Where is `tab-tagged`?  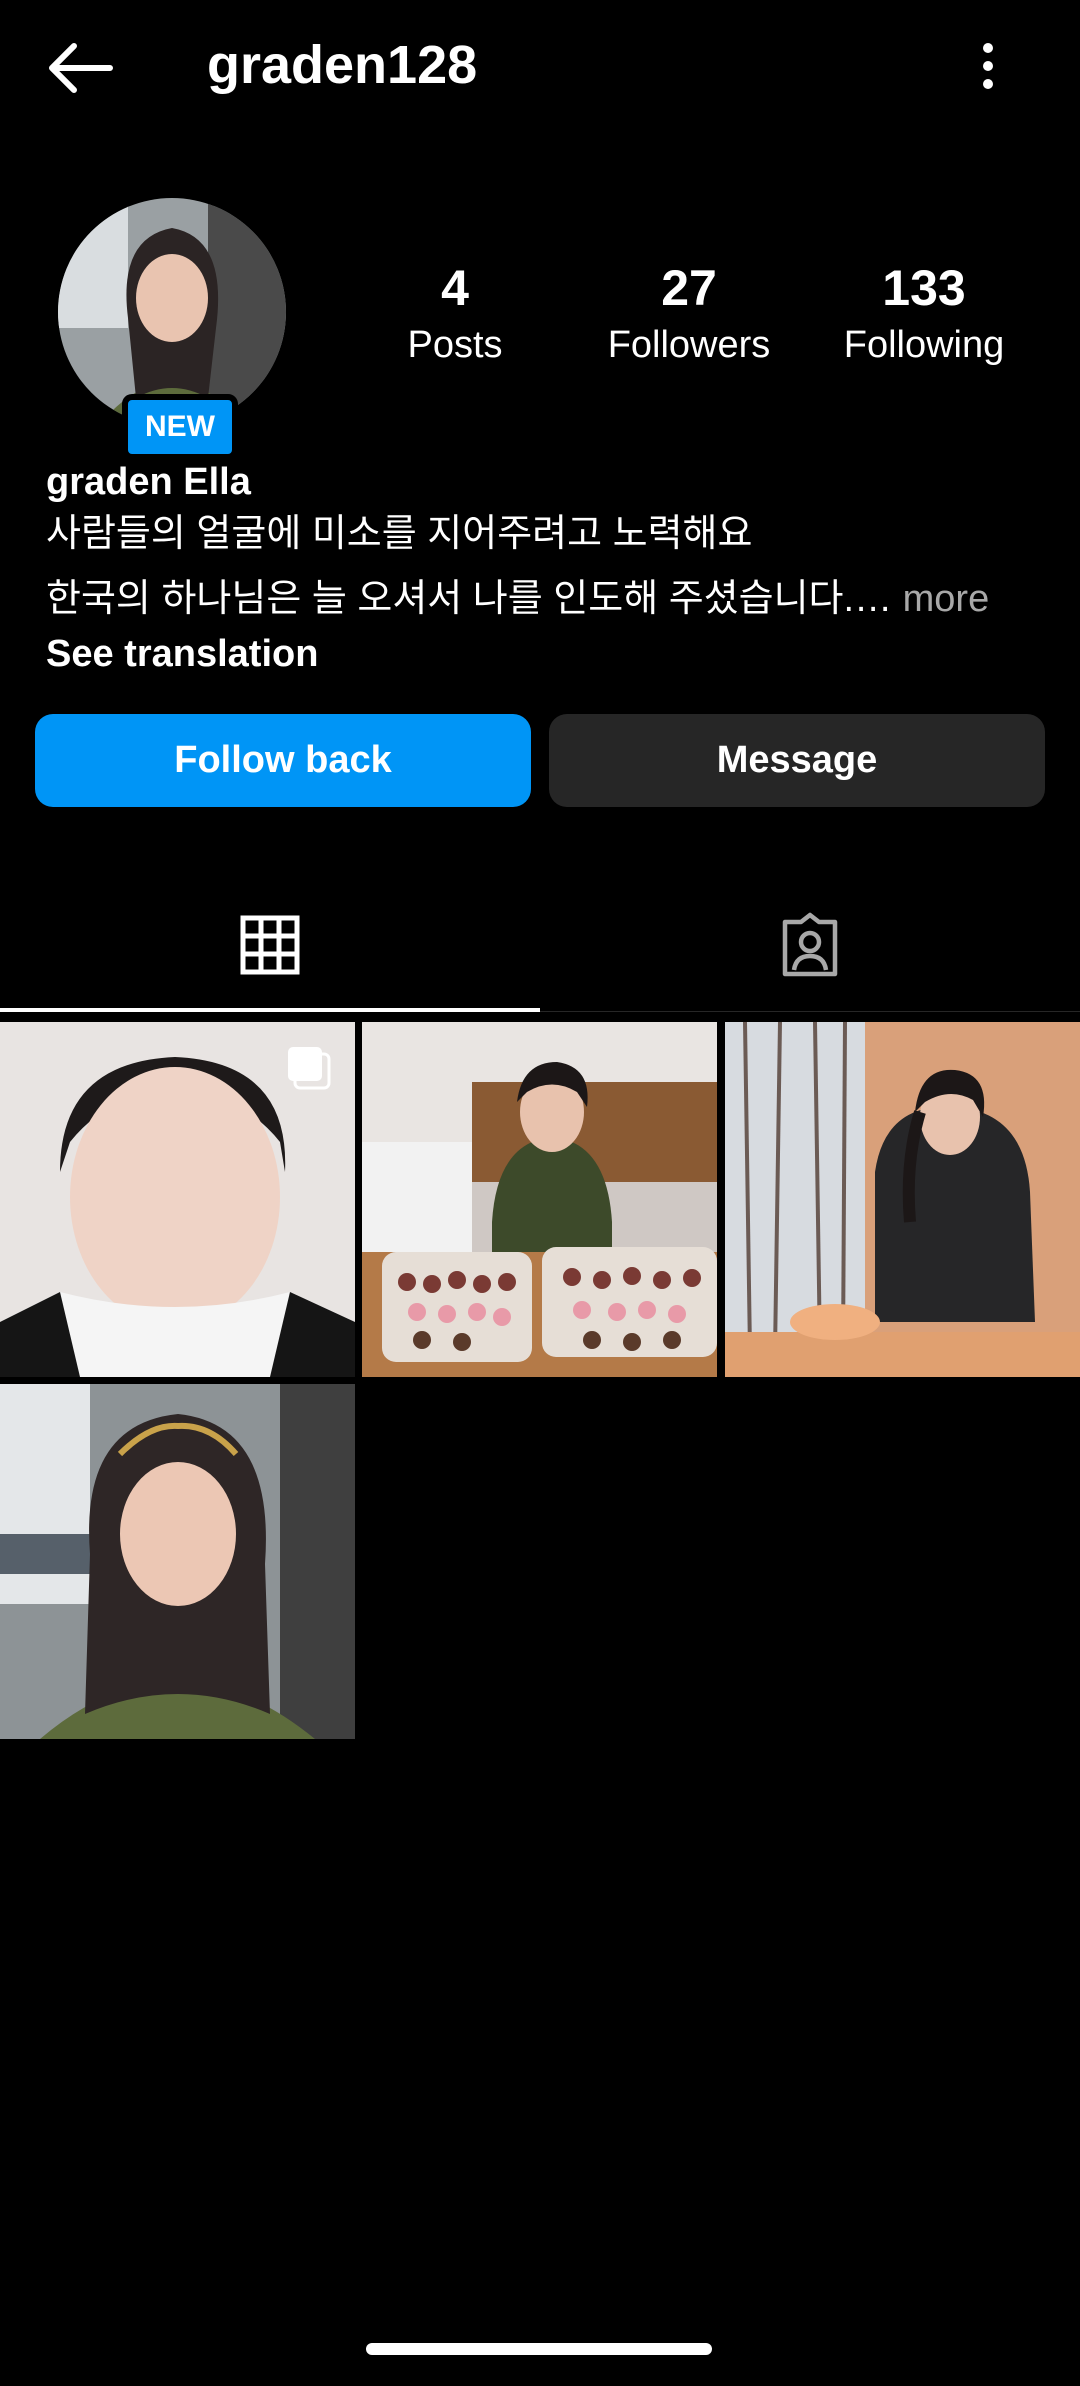
tab-tagged is located at coordinates (810, 945).